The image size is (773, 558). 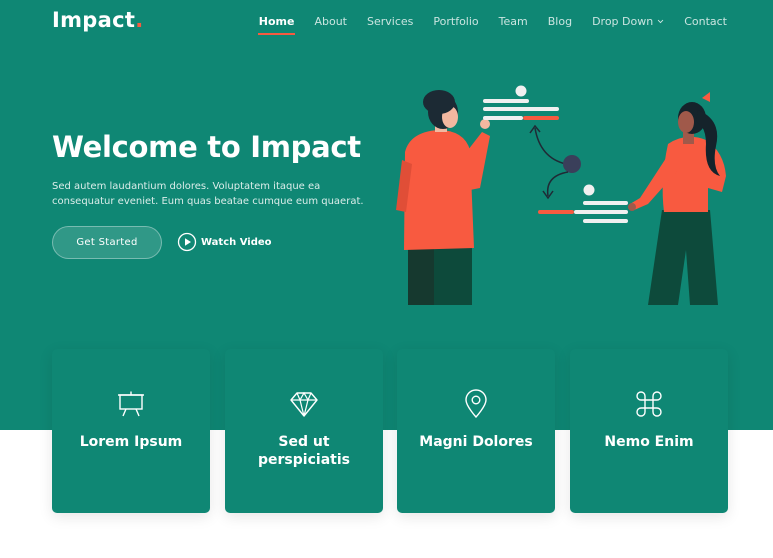 What do you see at coordinates (443, 197) in the screenshot?
I see `man-figure` at bounding box center [443, 197].